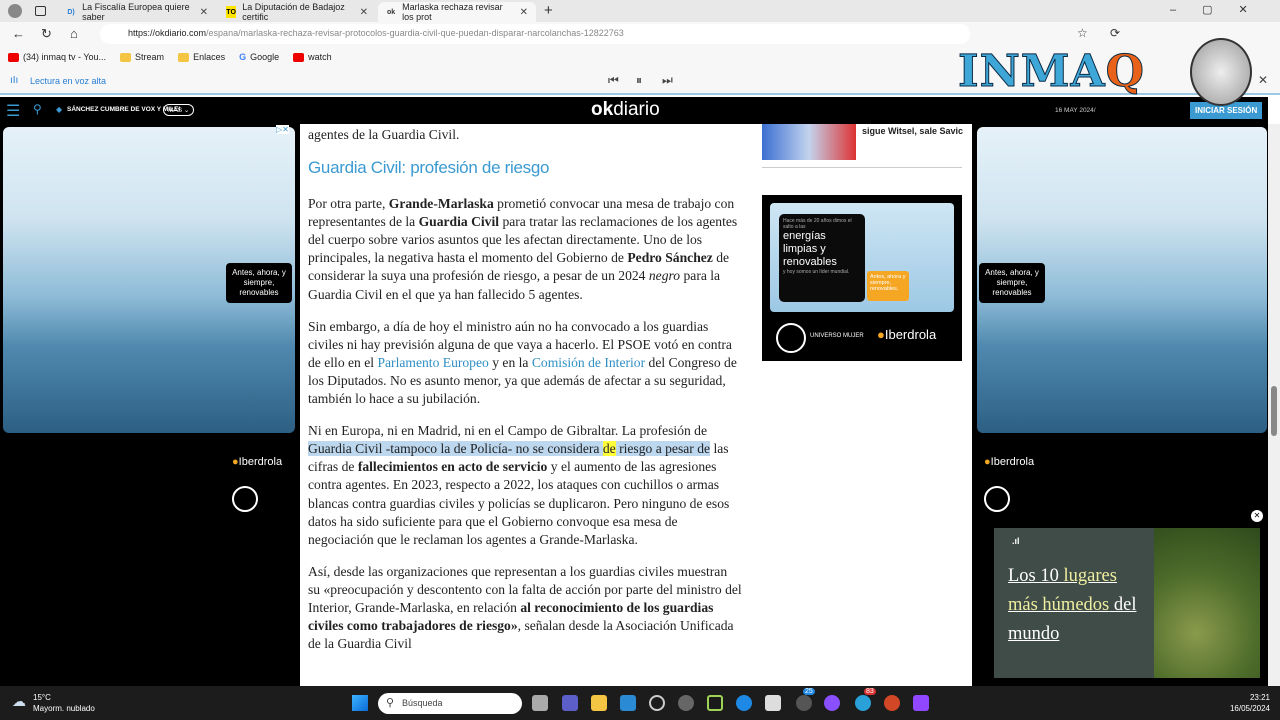 Image resolution: width=1280 pixels, height=720 pixels. What do you see at coordinates (19, 701) in the screenshot?
I see `weather-icon: ☁` at bounding box center [19, 701].